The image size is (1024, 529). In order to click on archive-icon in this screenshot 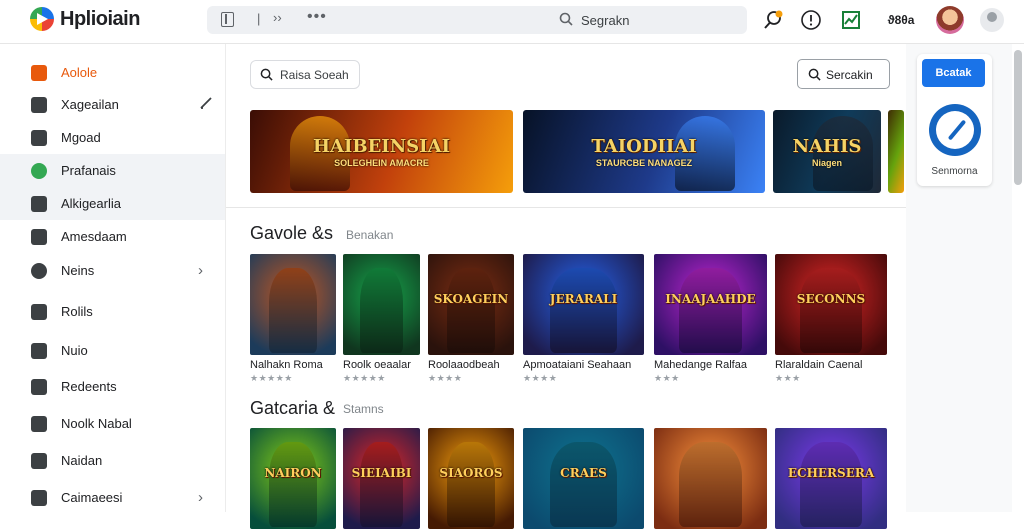, I will do `click(39, 423)`.